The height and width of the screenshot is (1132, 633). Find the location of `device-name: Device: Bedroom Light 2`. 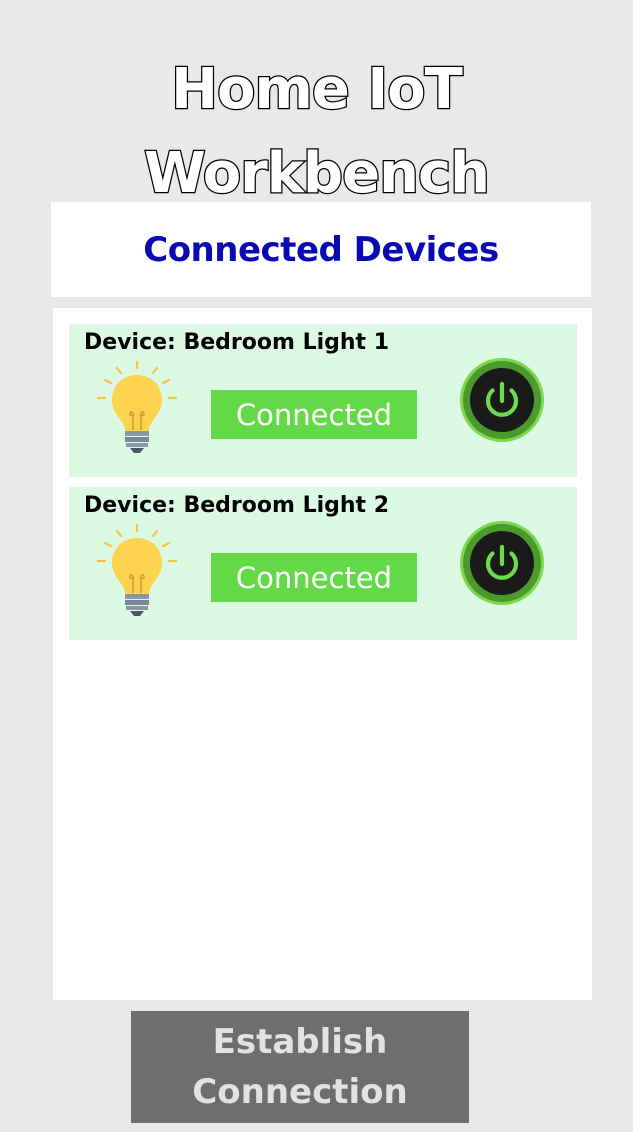

device-name: Device: Bedroom Light 2 is located at coordinates (237, 505).